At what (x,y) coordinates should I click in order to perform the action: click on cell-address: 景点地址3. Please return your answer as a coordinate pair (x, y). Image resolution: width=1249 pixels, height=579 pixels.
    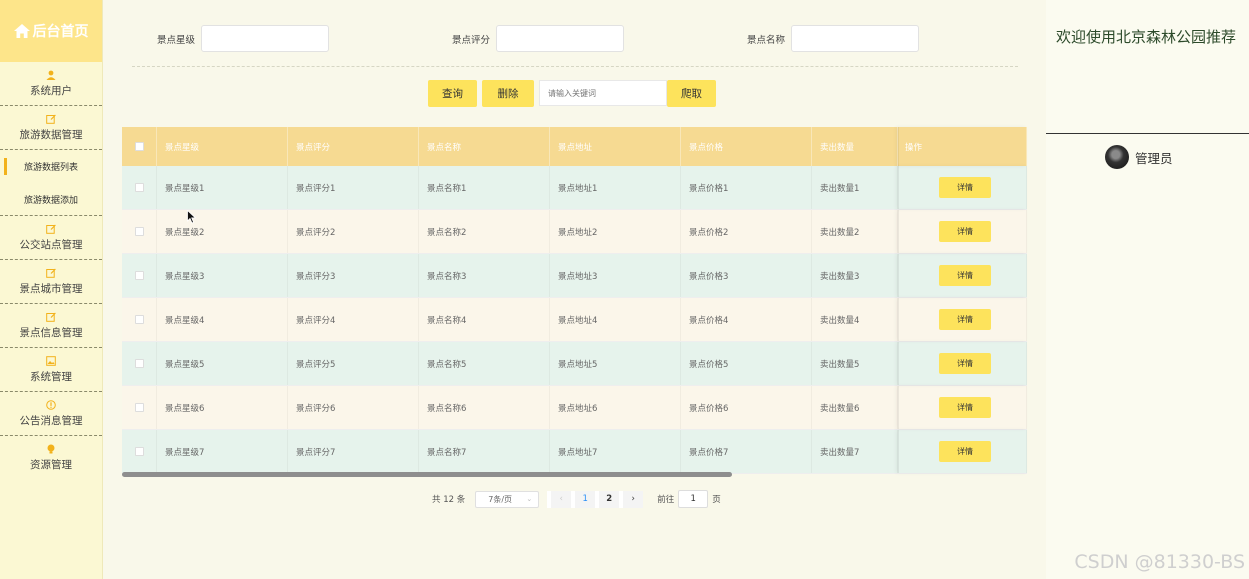
    Looking at the image, I should click on (615, 275).